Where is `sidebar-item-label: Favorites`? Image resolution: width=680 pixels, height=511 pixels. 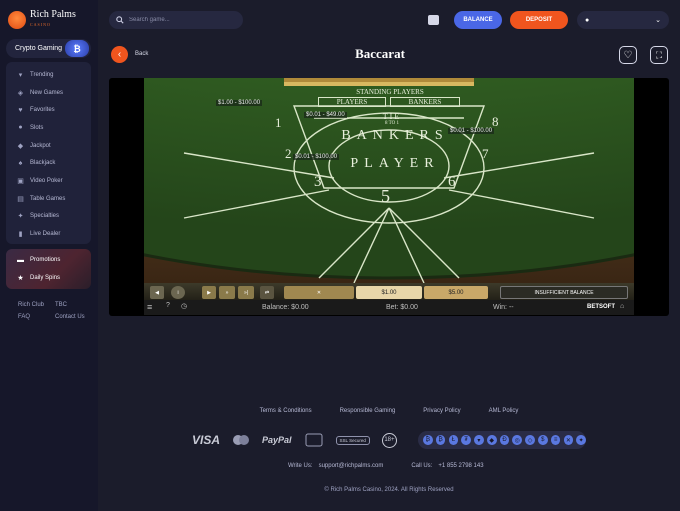
sidebar-item-label: Favorites is located at coordinates (42, 110).